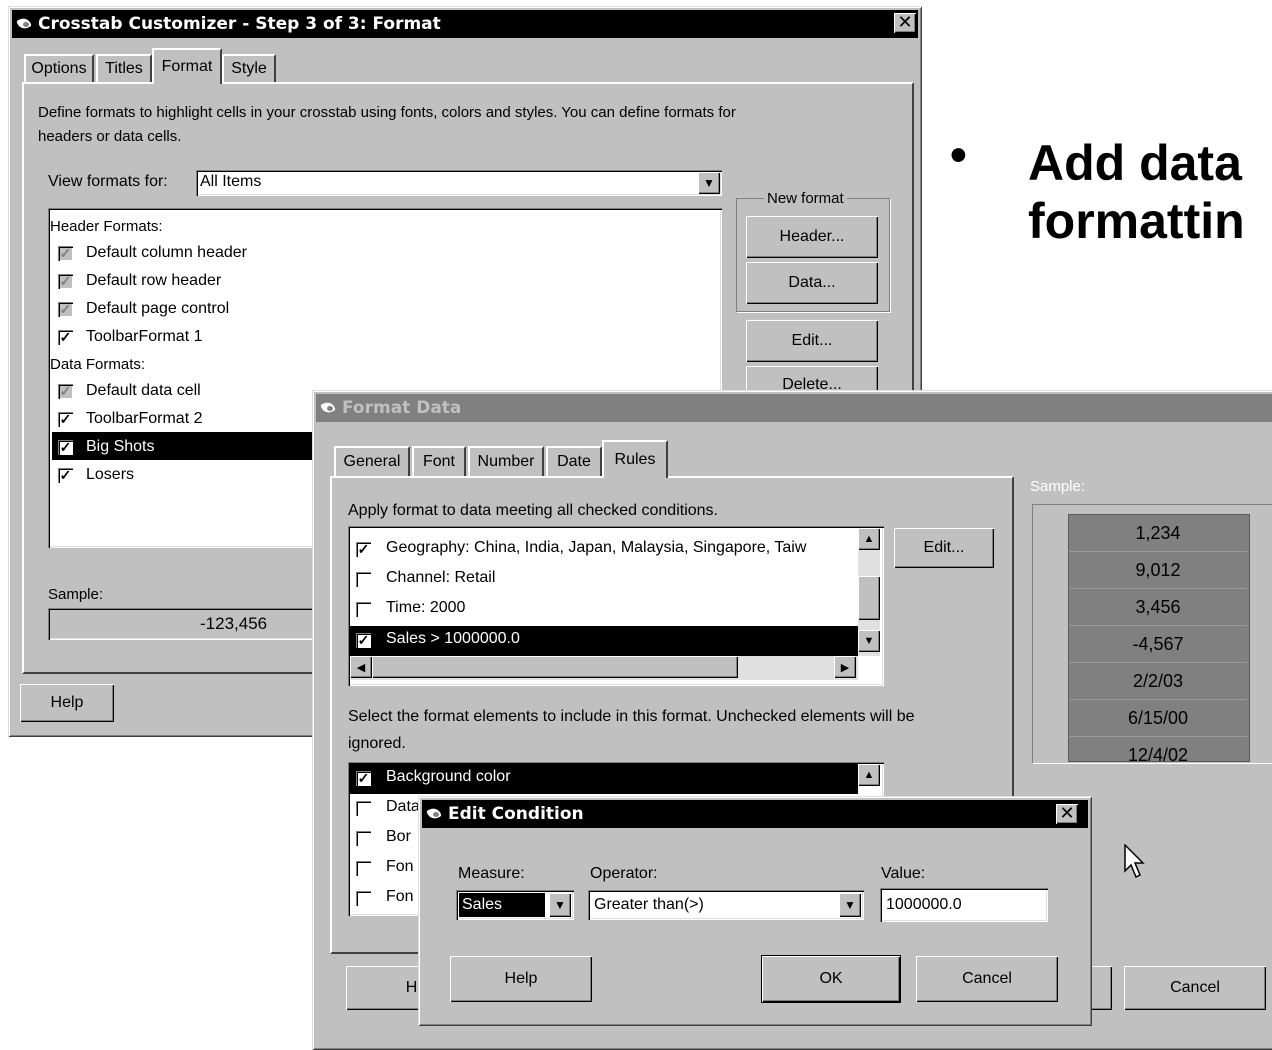  Describe the element at coordinates (110, 136) in the screenshot. I see `crosstab-description-2: headers or data cells.` at that location.